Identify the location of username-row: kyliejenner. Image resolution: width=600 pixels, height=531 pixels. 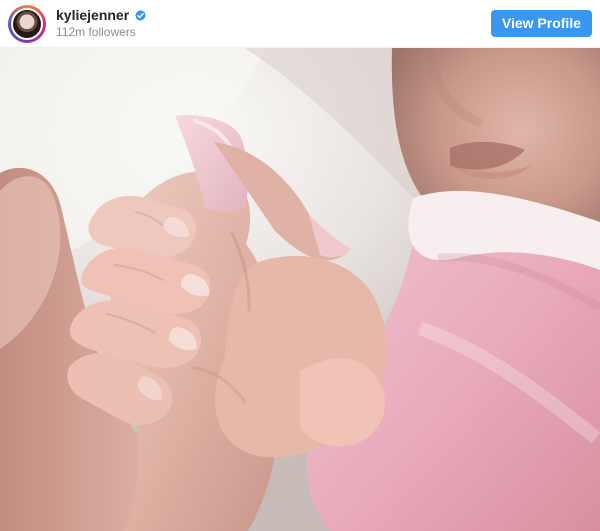
(101, 15).